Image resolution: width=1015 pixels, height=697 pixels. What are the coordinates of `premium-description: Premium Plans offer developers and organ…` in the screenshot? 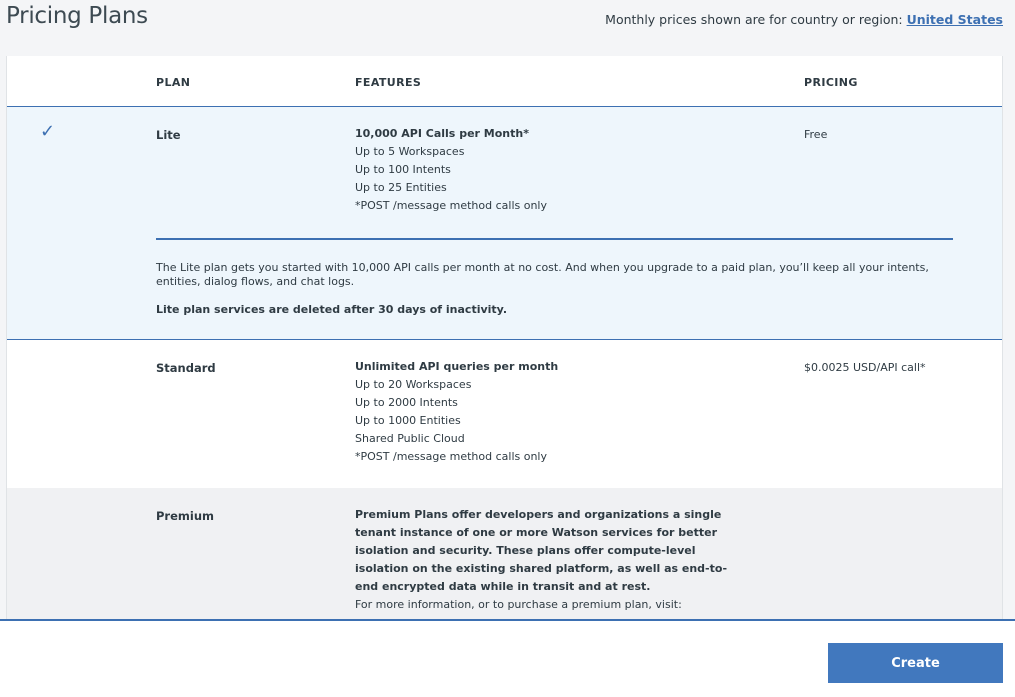 It's located at (541, 550).